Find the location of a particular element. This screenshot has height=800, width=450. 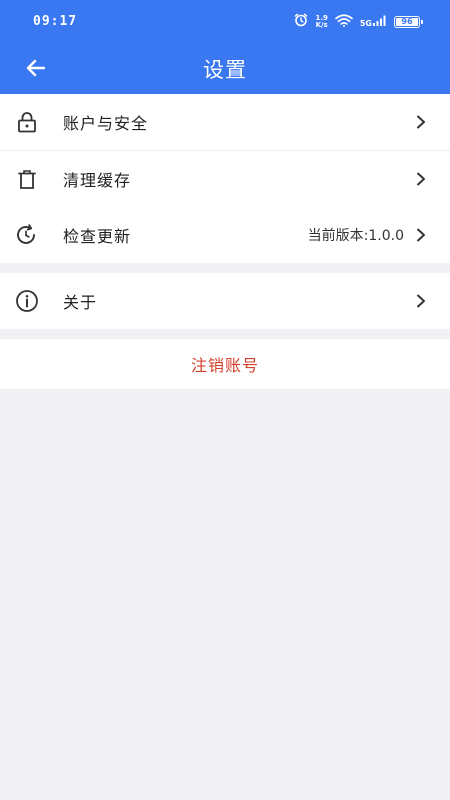

settings-item-label: 关于 is located at coordinates (80, 302).